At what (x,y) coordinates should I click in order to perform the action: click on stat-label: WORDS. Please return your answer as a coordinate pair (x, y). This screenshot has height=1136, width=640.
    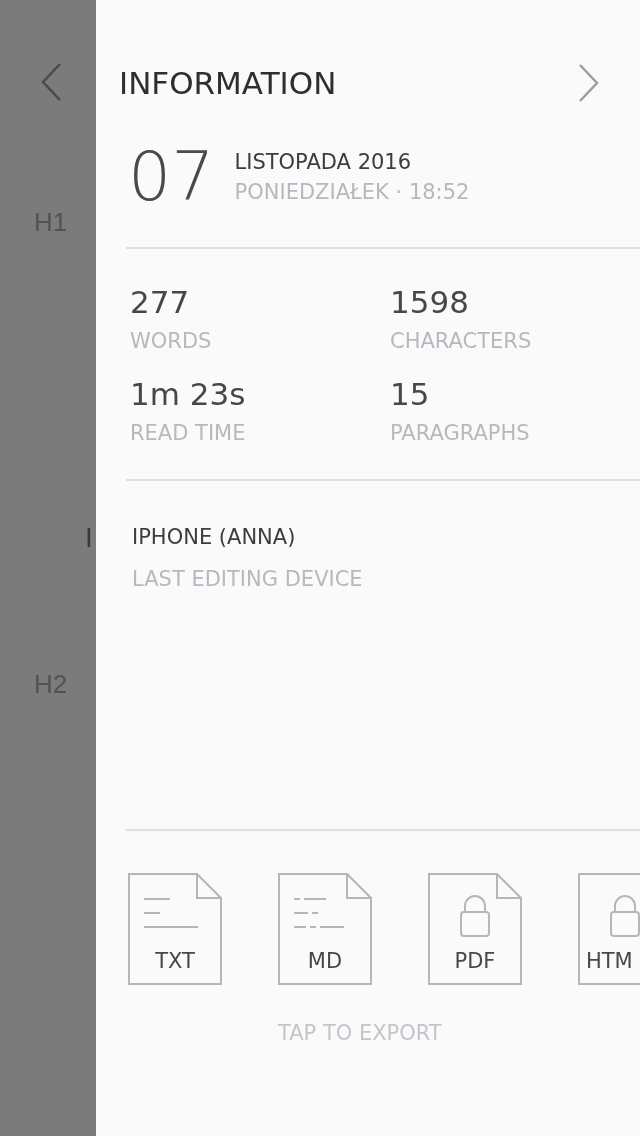
    Looking at the image, I should click on (171, 341).